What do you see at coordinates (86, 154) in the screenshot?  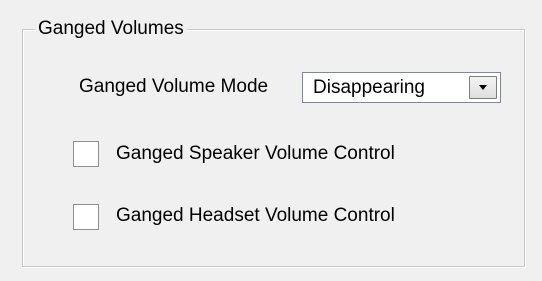 I see `ganged-speaker-volume-checkbox` at bounding box center [86, 154].